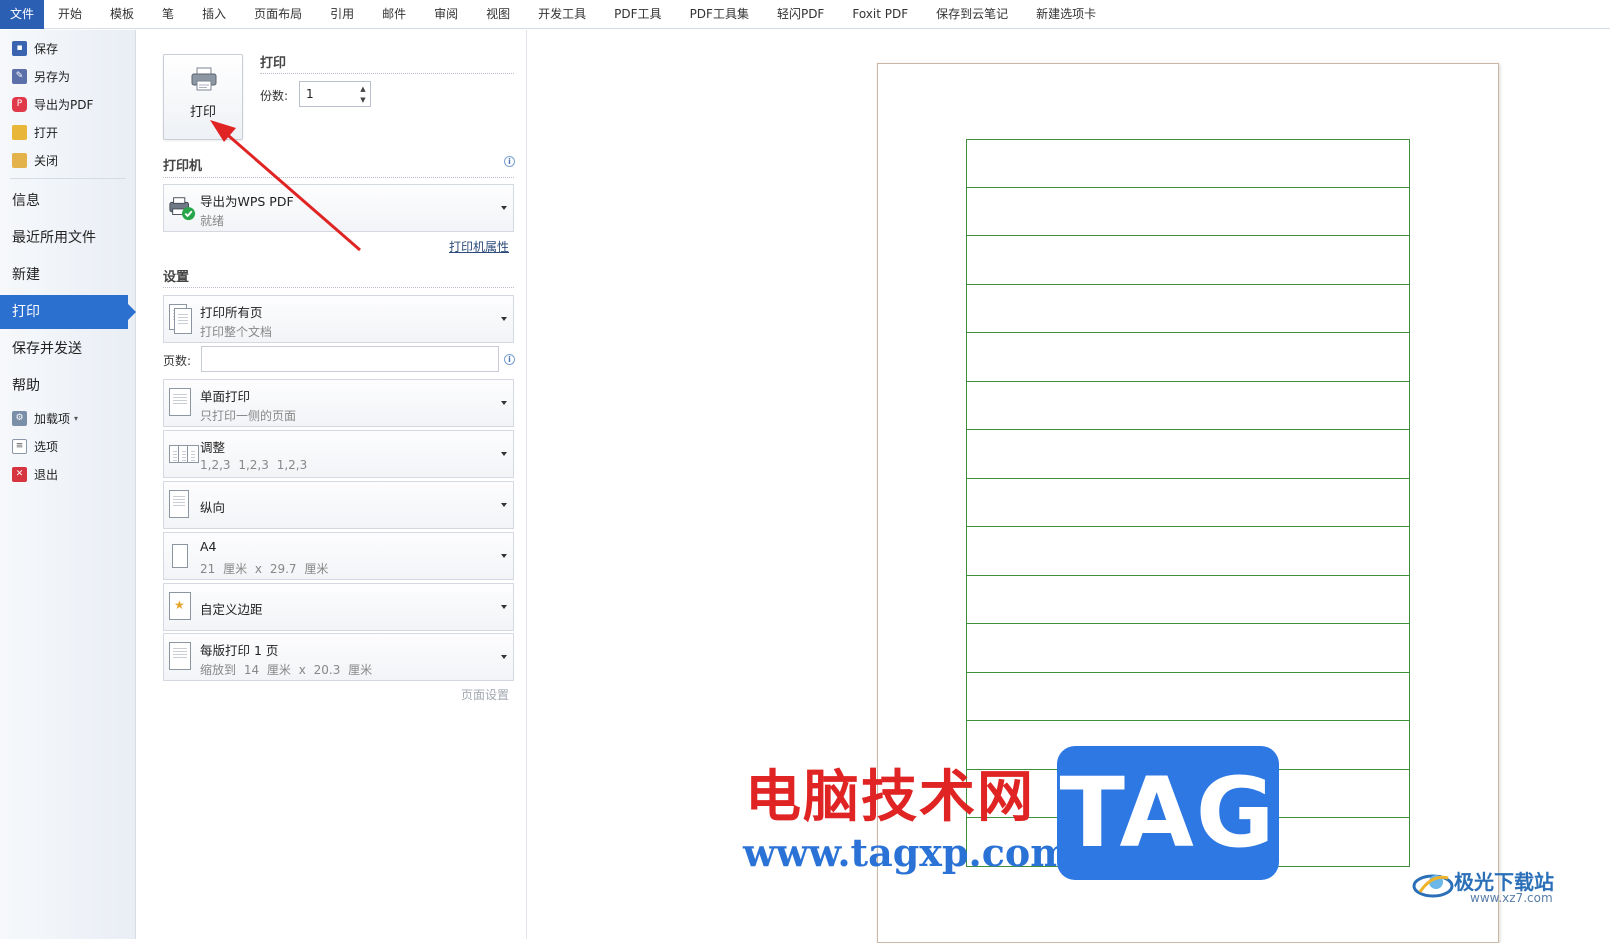 This screenshot has width=1610, height=943. What do you see at coordinates (181, 657) in the screenshot?
I see `pages-per-sheet-icon` at bounding box center [181, 657].